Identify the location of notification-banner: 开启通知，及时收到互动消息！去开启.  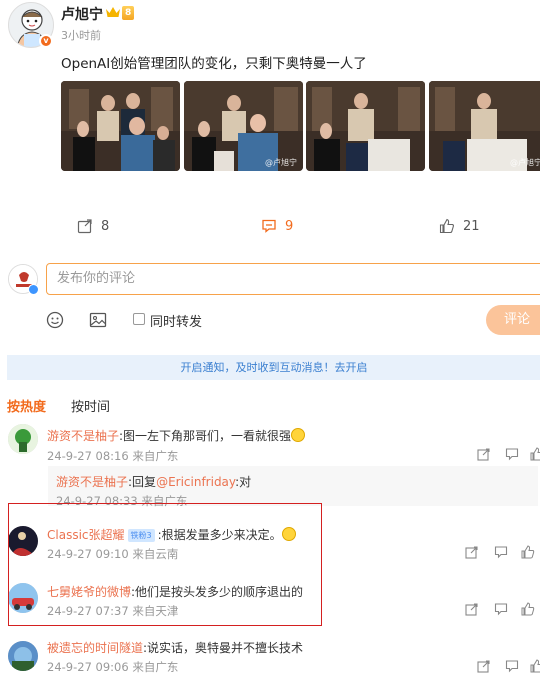
(273, 367).